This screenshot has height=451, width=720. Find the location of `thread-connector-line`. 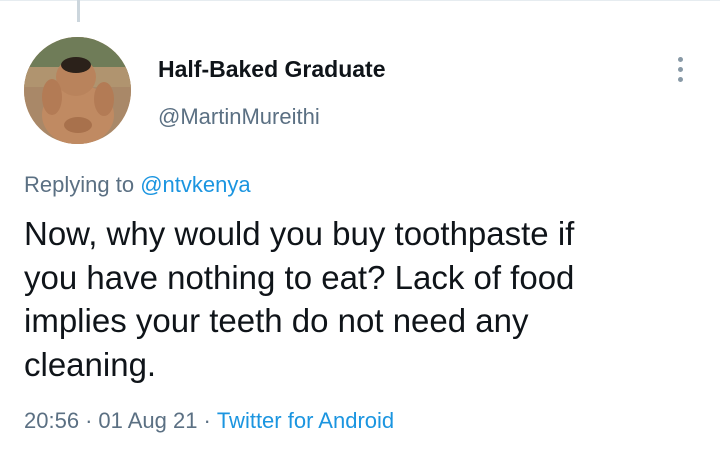

thread-connector-line is located at coordinates (78, 11).